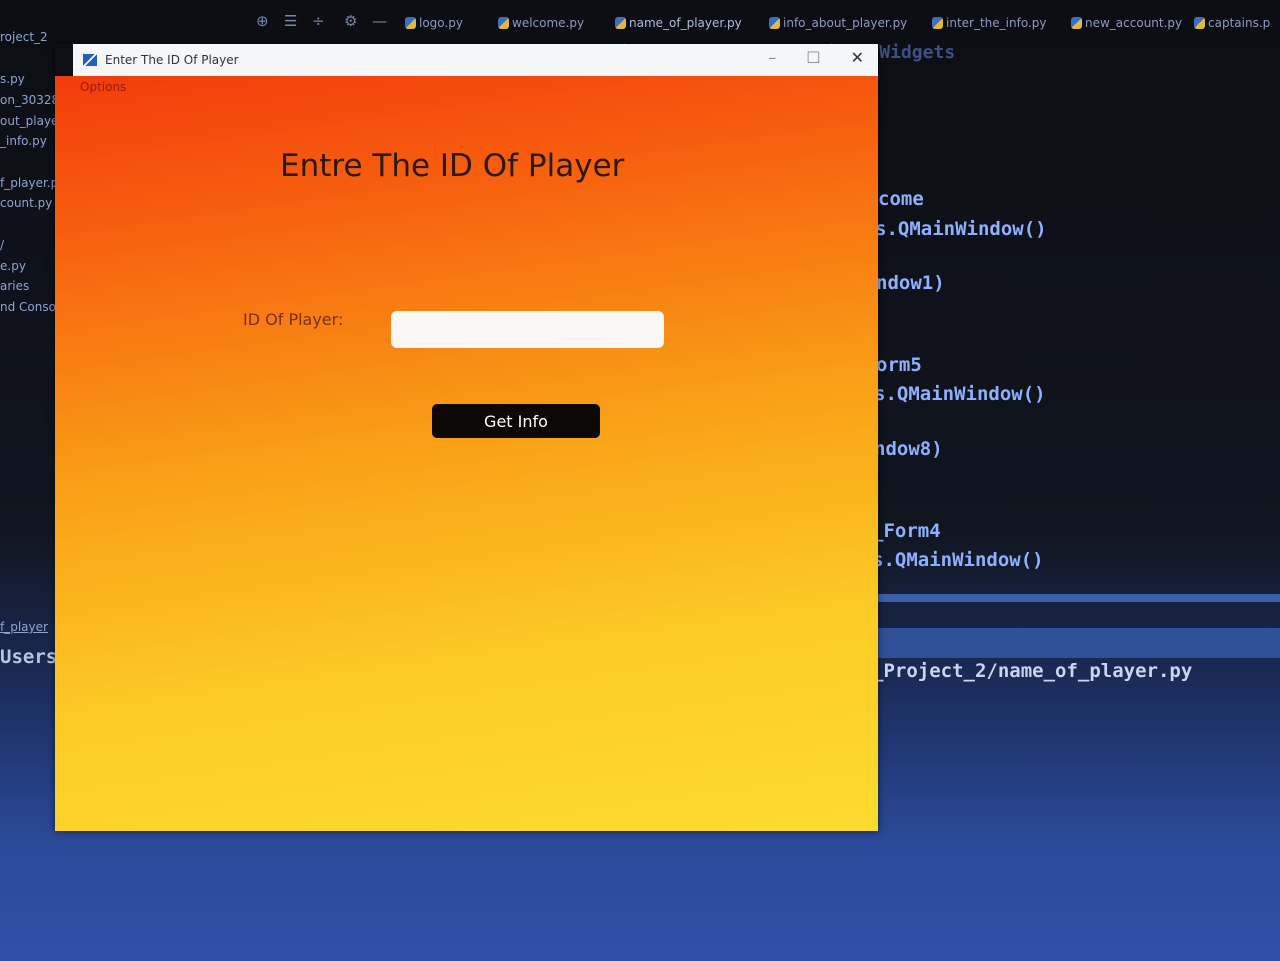 This screenshot has height=961, width=1280. I want to click on tab-label: inter_the_info.py, so click(996, 23).